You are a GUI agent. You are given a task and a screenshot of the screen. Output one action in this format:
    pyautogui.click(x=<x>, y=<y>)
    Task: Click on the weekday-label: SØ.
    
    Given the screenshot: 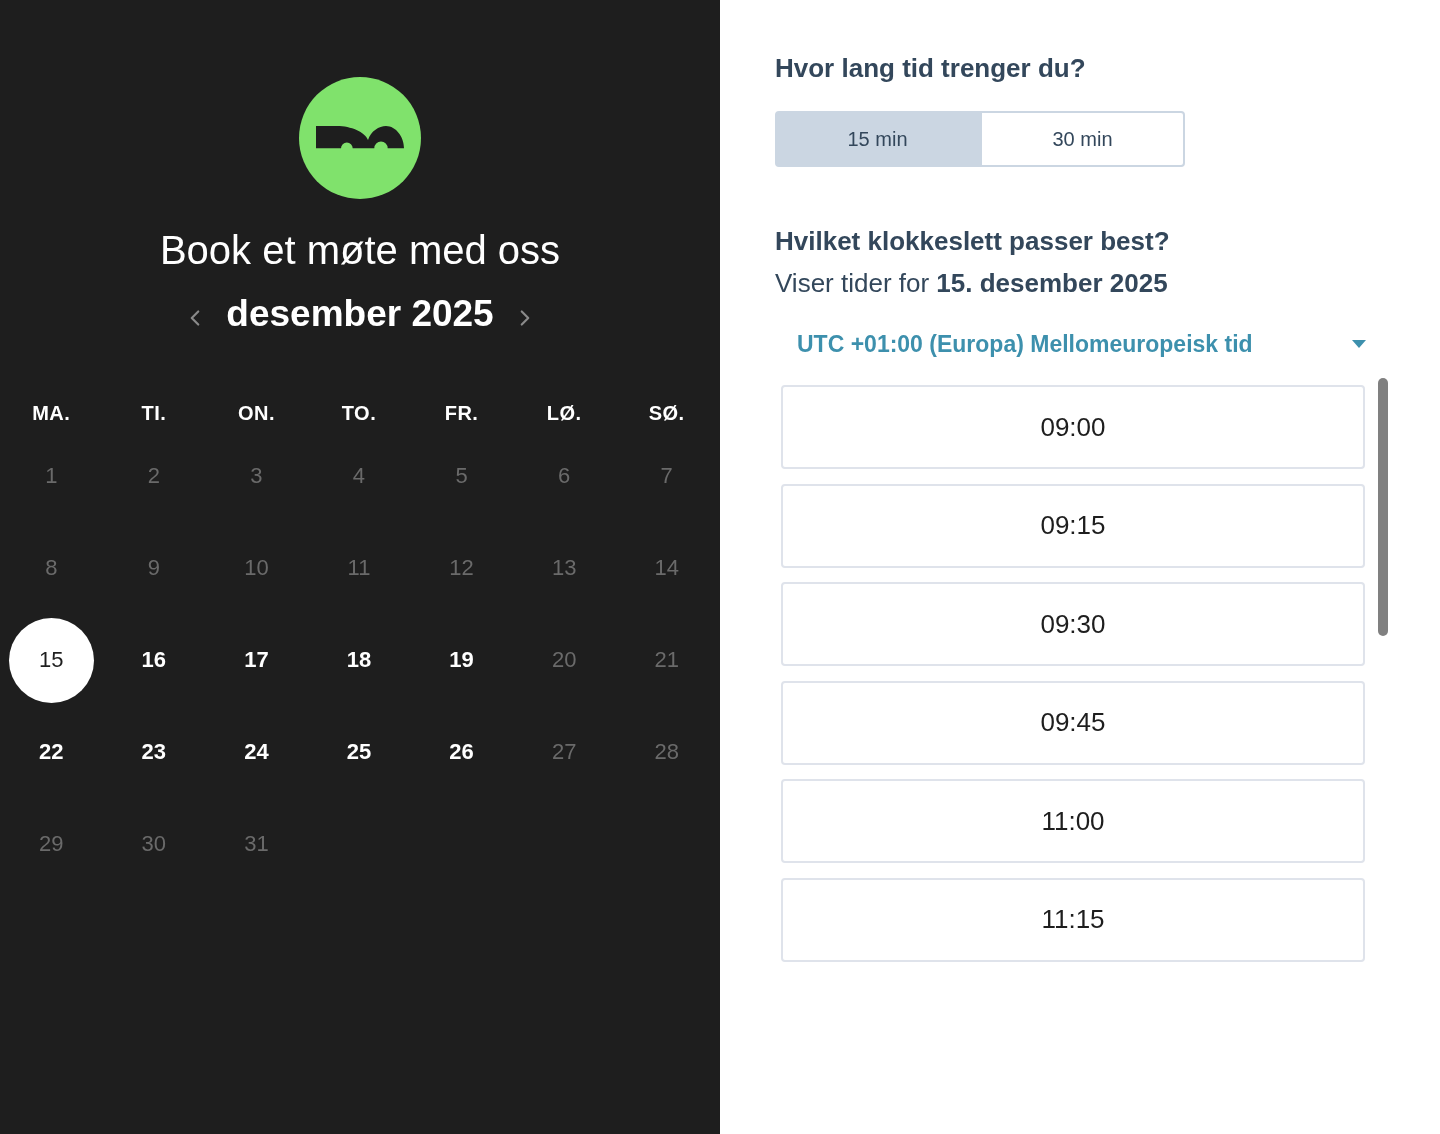 What is the action you would take?
    pyautogui.click(x=666, y=413)
    